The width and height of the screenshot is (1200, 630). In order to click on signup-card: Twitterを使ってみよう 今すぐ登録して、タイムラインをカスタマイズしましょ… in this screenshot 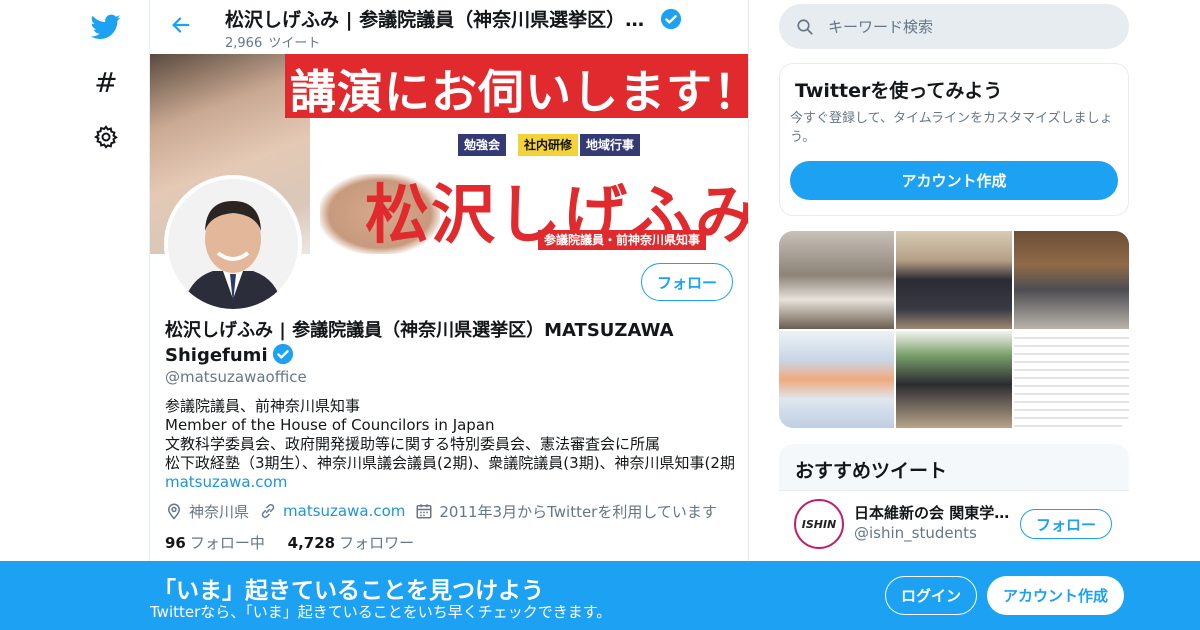, I will do `click(954, 139)`.